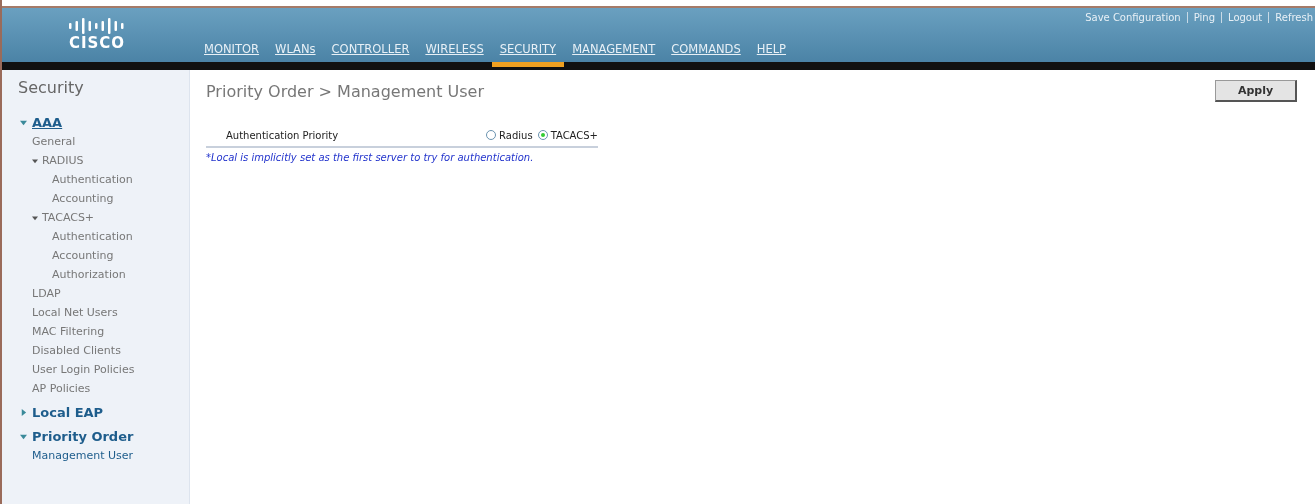 The height and width of the screenshot is (504, 1315). Describe the element at coordinates (83, 436) in the screenshot. I see `section-label: Priority Order` at that location.